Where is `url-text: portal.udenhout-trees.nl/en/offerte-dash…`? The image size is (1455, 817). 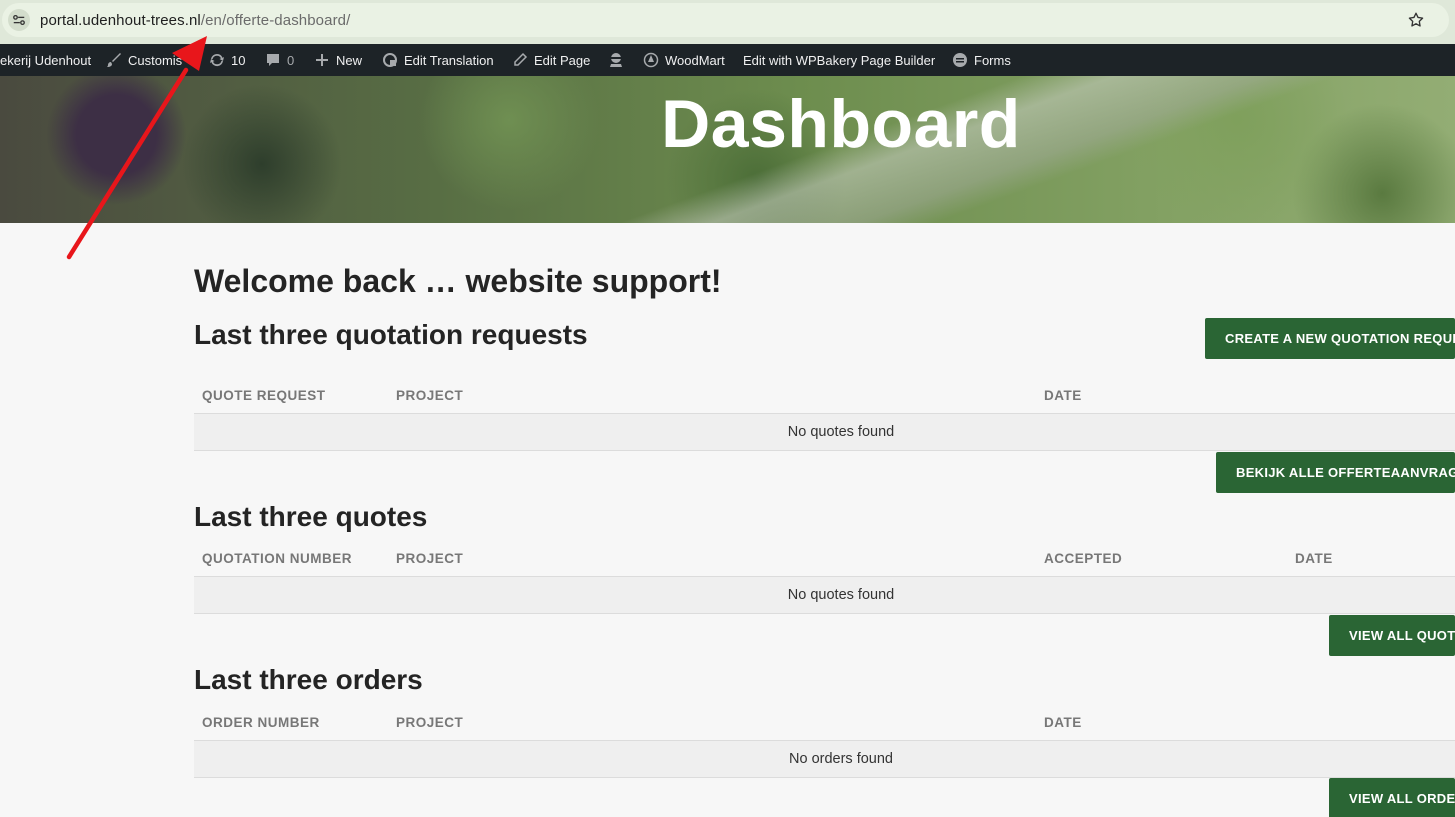
url-text: portal.udenhout-trees.nl/en/offerte-dash… is located at coordinates (195, 20).